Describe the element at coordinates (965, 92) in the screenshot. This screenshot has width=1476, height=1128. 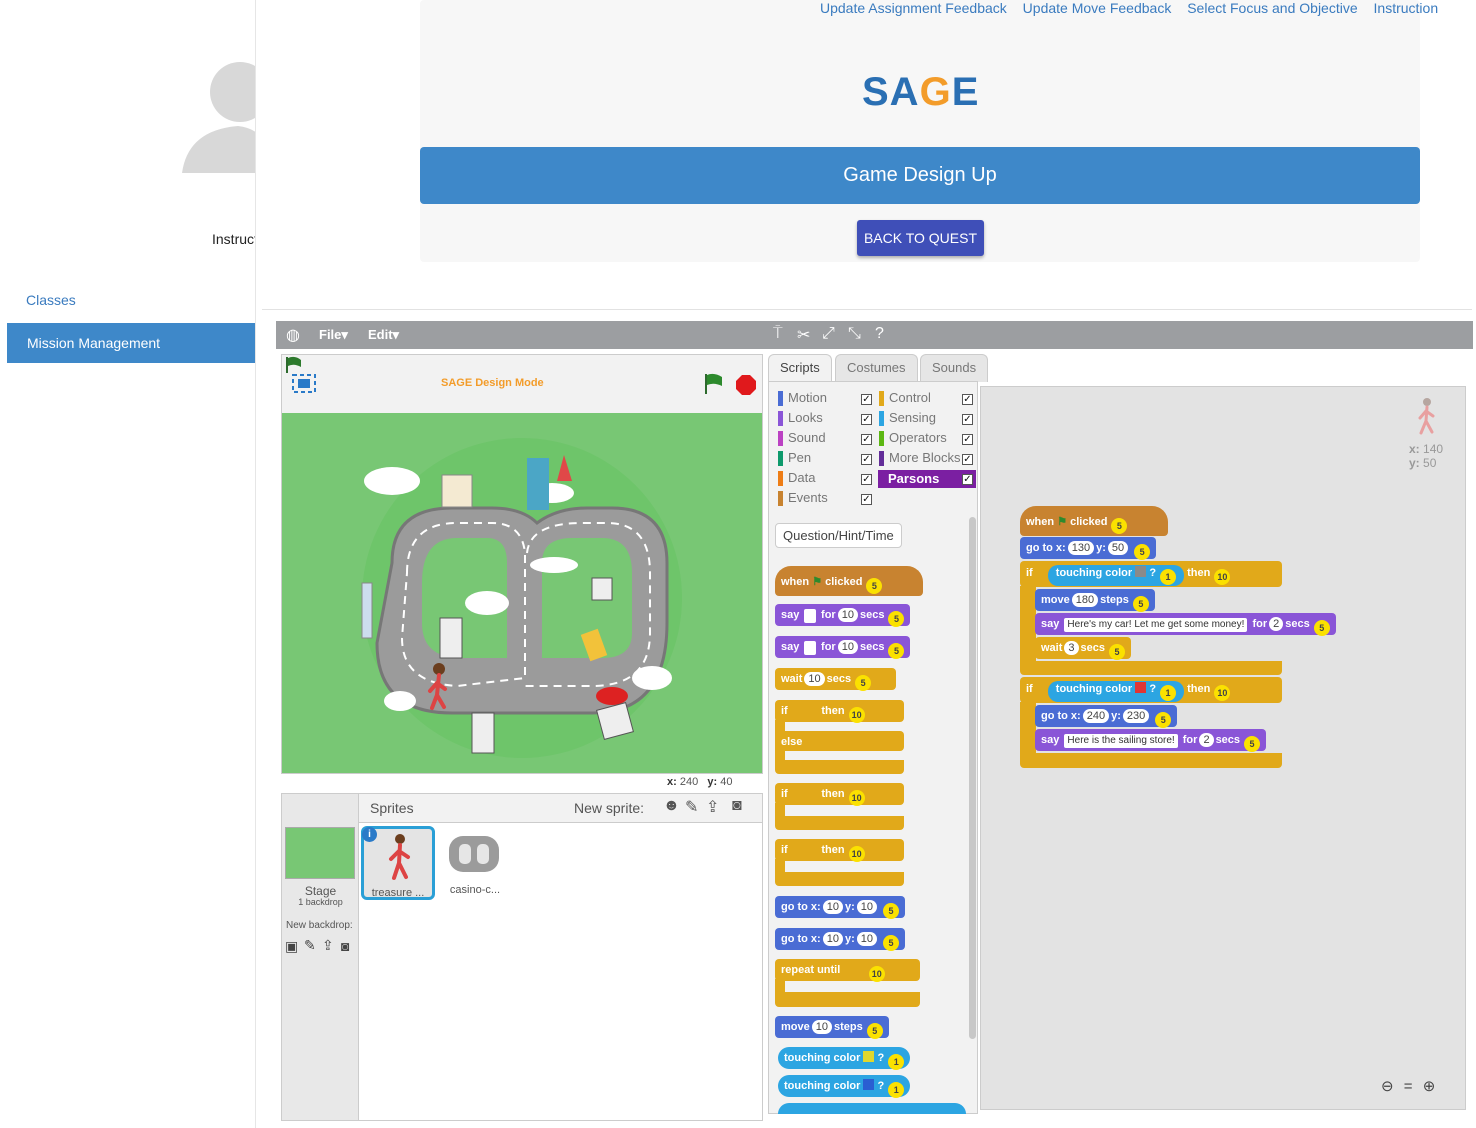
I see `logo-text-e: E` at that location.